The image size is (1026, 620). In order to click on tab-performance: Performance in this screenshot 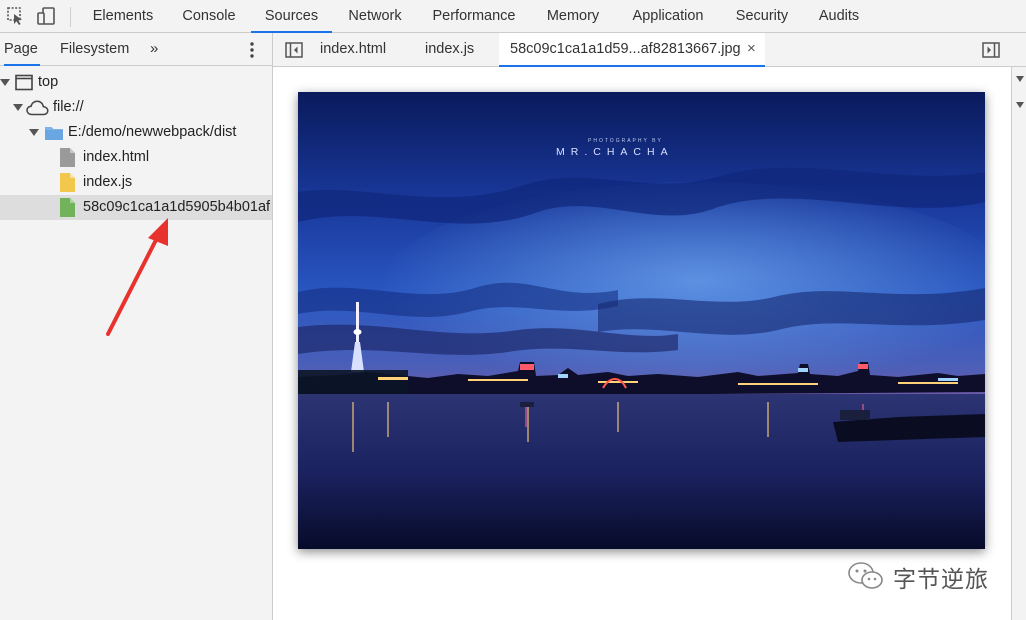, I will do `click(474, 16)`.